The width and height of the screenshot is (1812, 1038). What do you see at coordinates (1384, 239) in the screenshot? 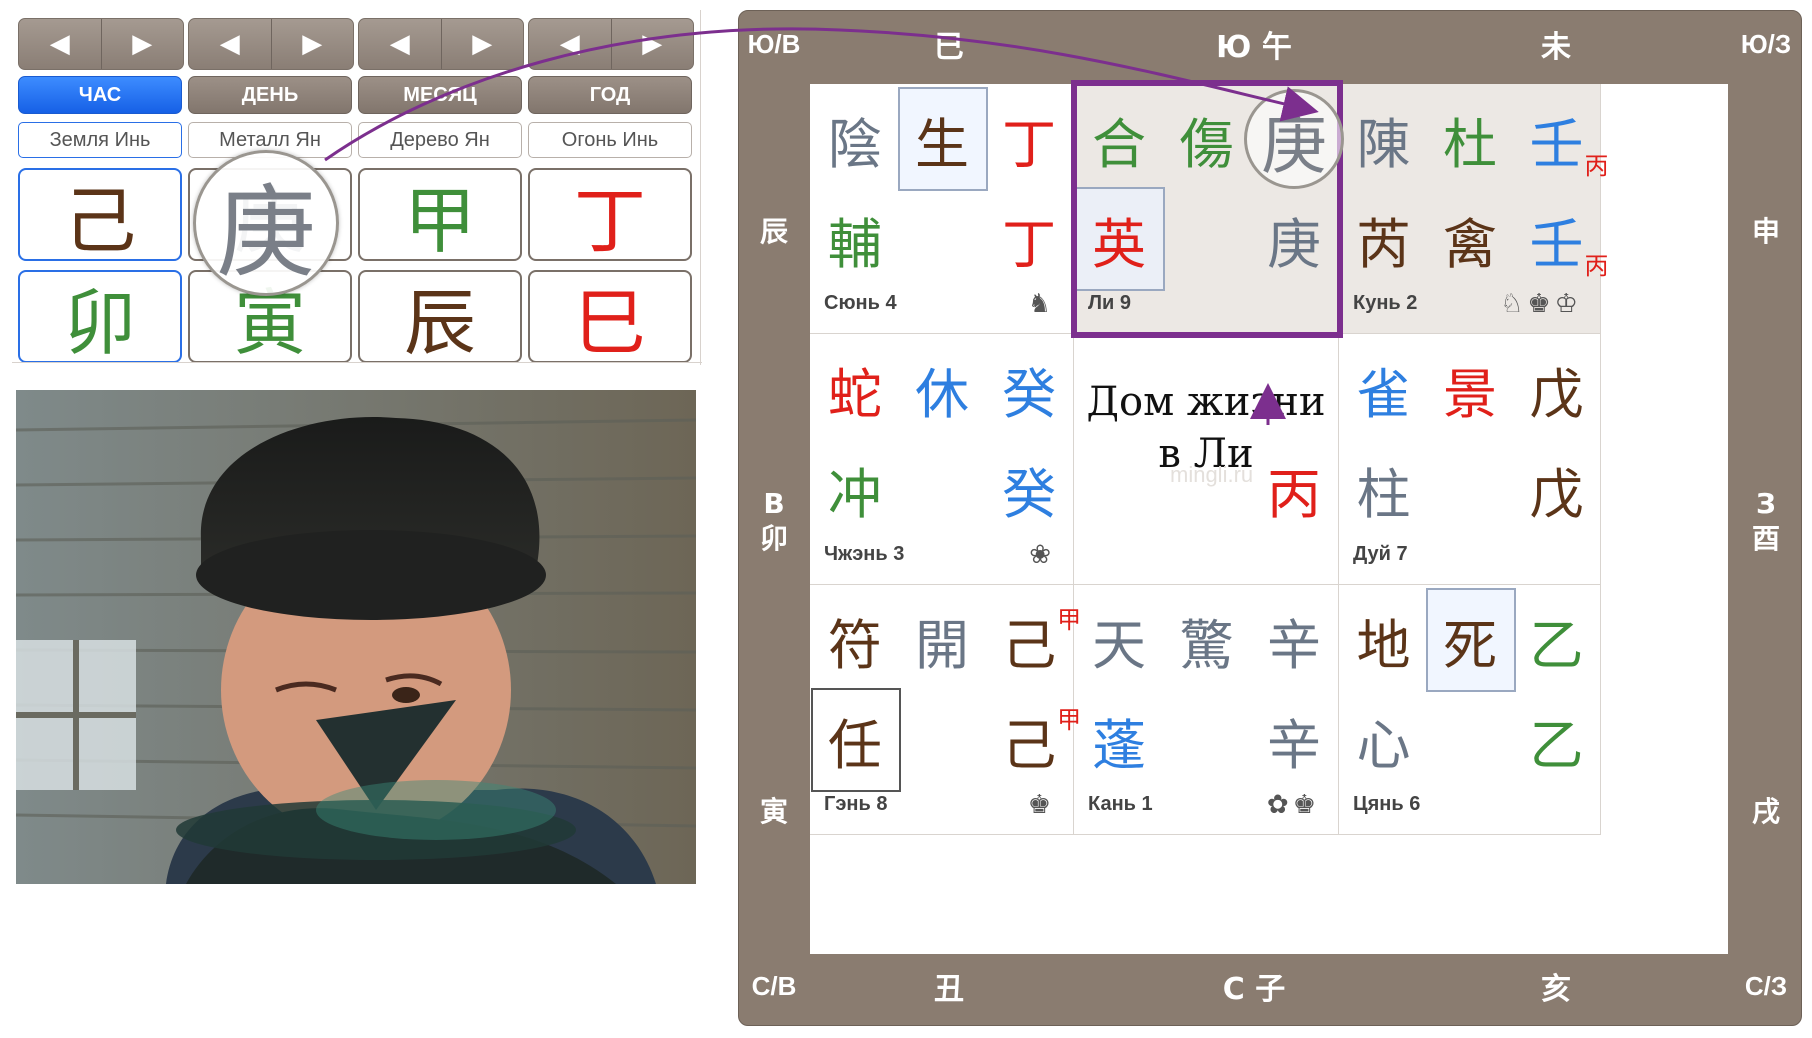
I see `palace-character: 芮` at bounding box center [1384, 239].